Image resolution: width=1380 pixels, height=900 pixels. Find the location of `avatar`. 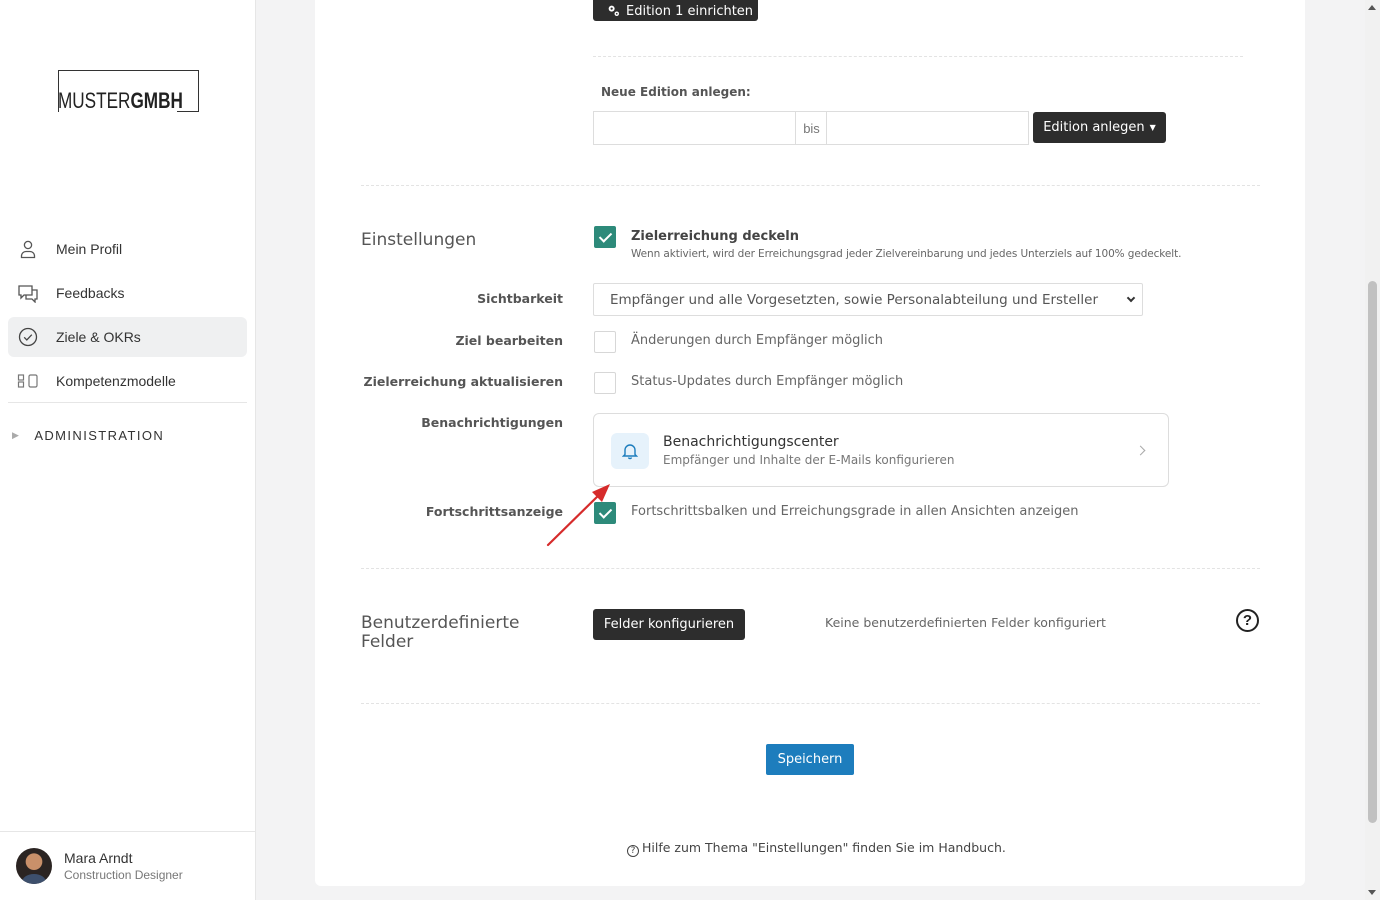

avatar is located at coordinates (34, 866).